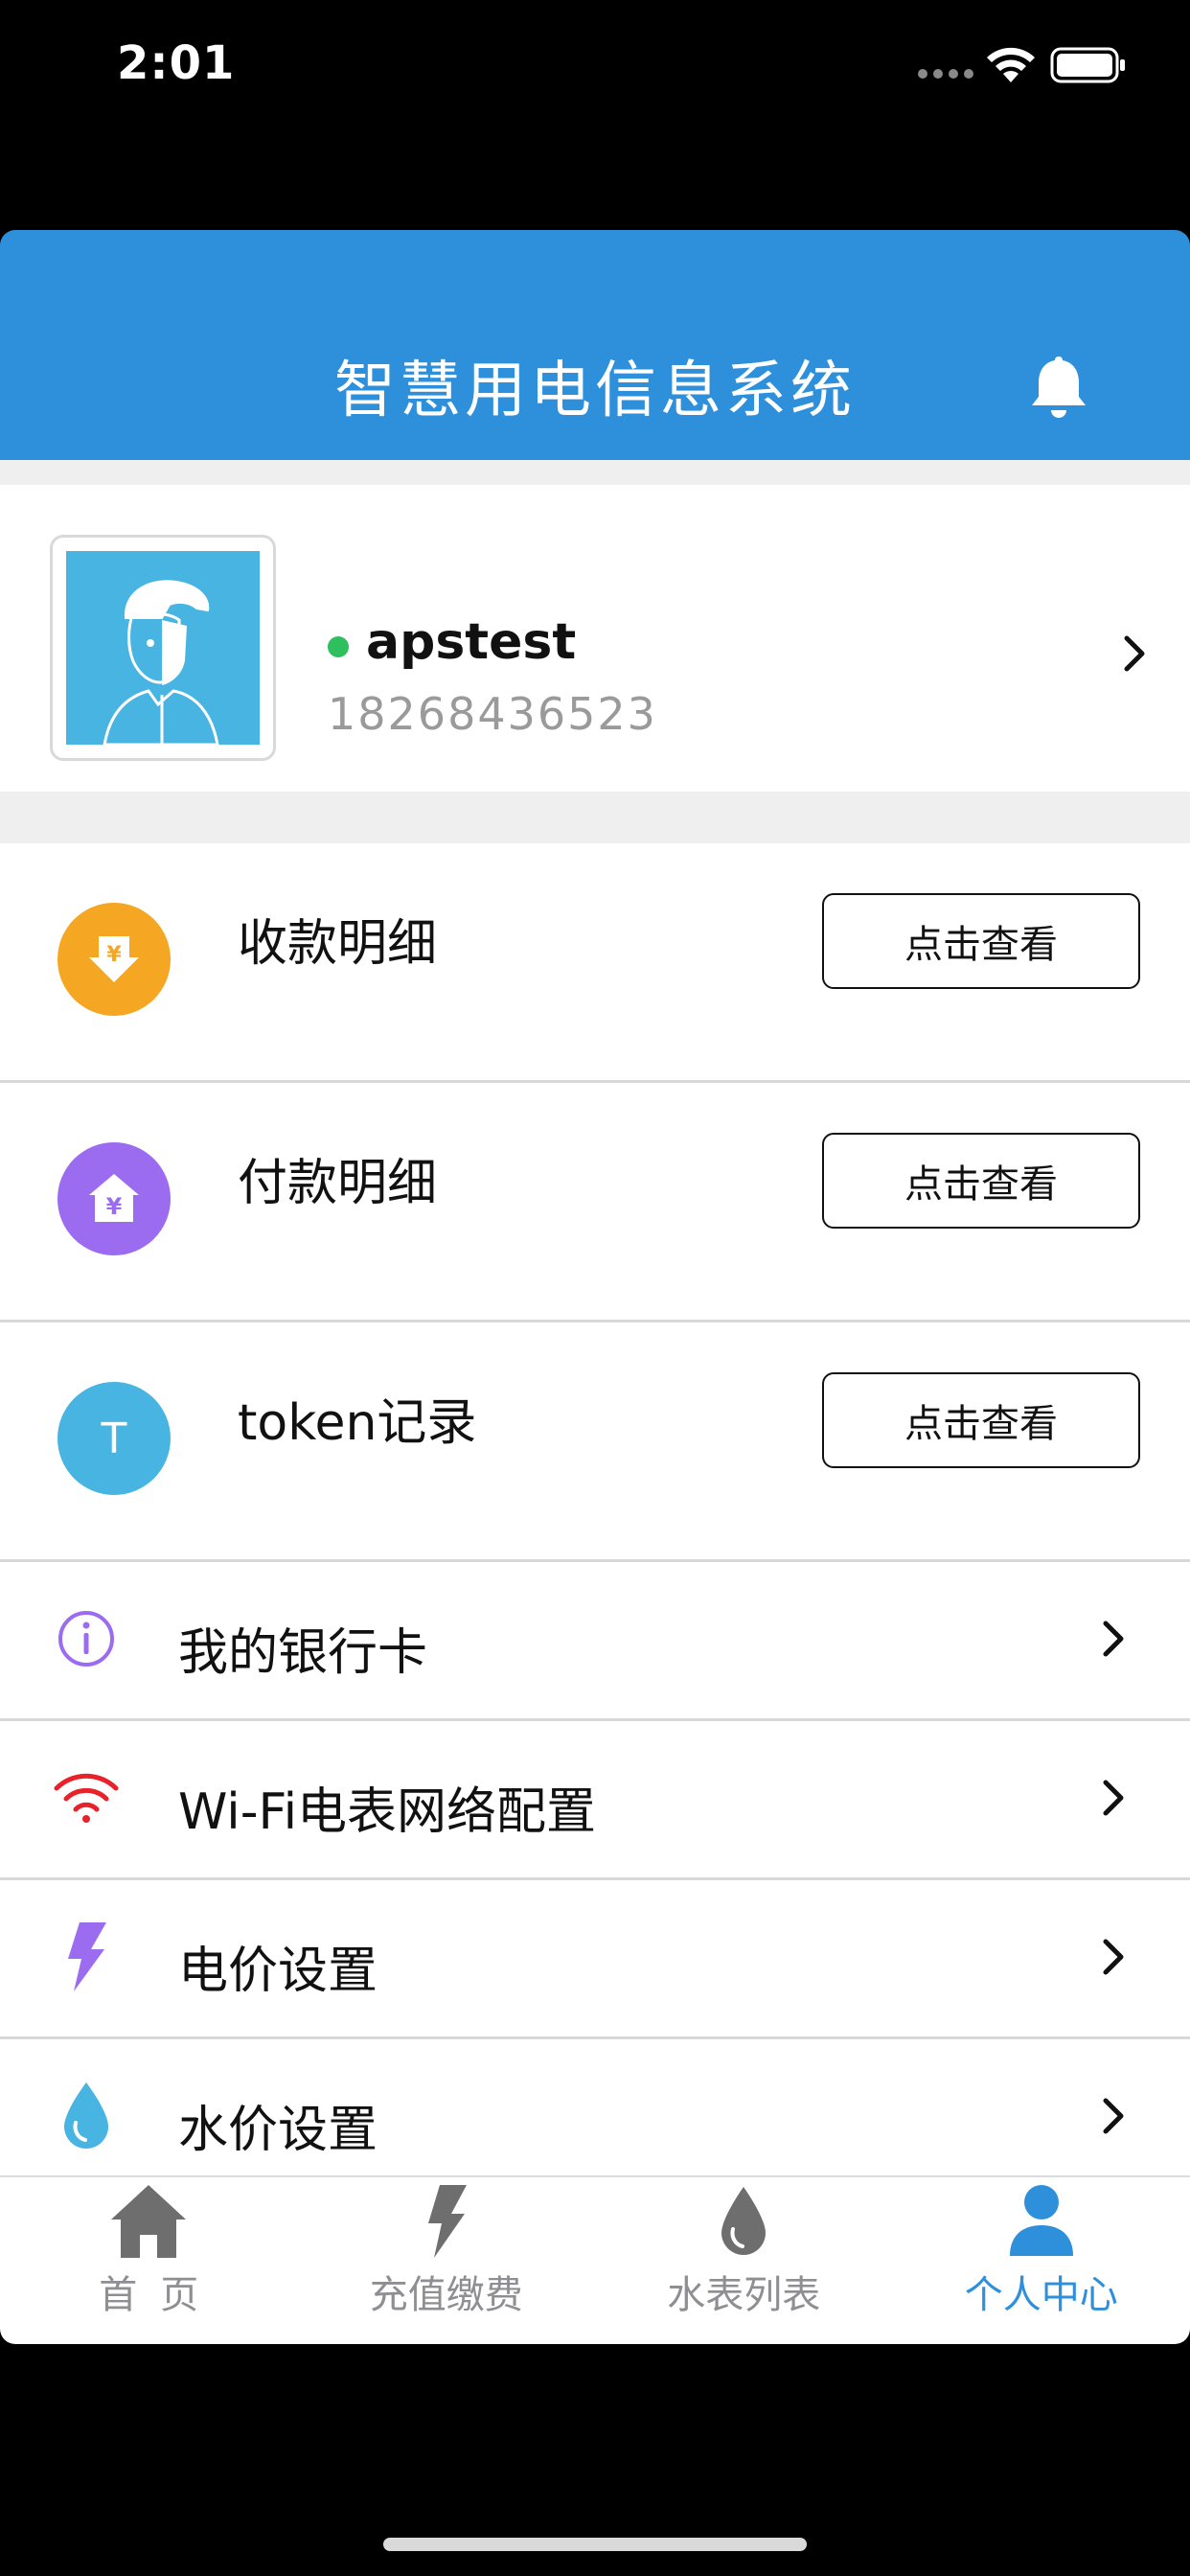  Describe the element at coordinates (595, 963) in the screenshot. I see `record-row-receipts: ¥ 收款明细 点击查看` at that location.